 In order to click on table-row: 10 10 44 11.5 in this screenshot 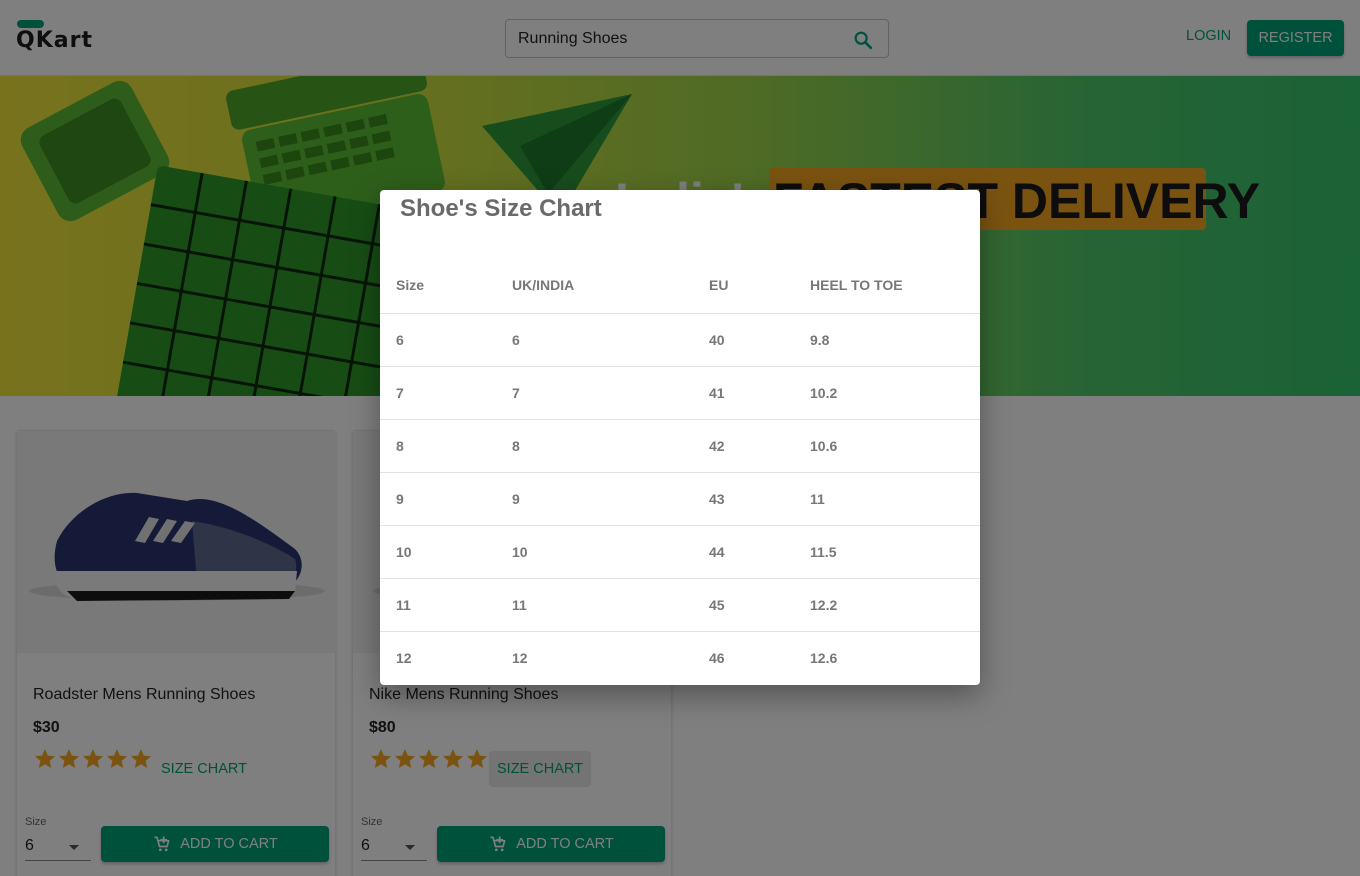, I will do `click(680, 552)`.